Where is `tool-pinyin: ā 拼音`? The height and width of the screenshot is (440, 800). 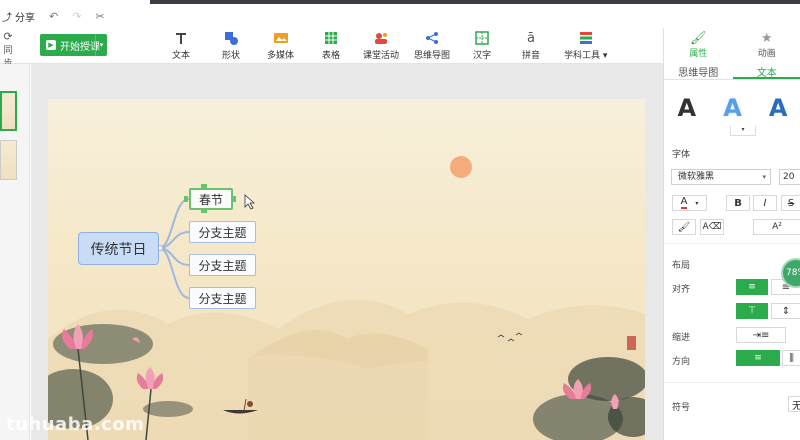 tool-pinyin: ā 拼音 is located at coordinates (531, 46).